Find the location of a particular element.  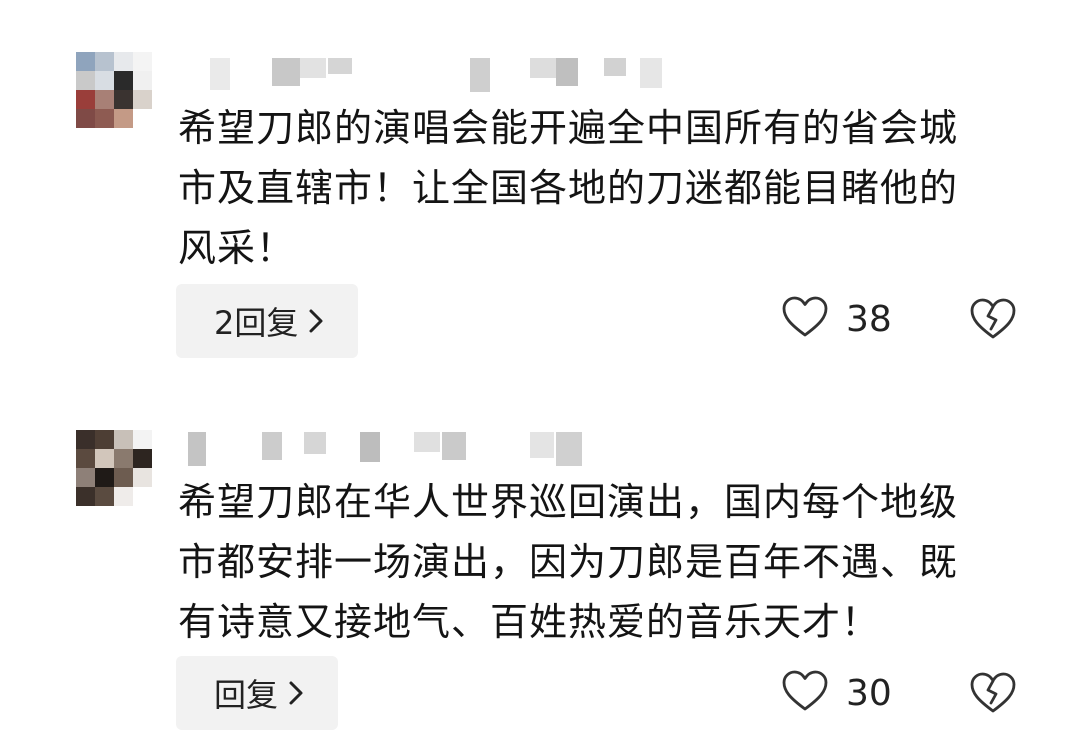

like-button: 38 is located at coordinates (837, 319).